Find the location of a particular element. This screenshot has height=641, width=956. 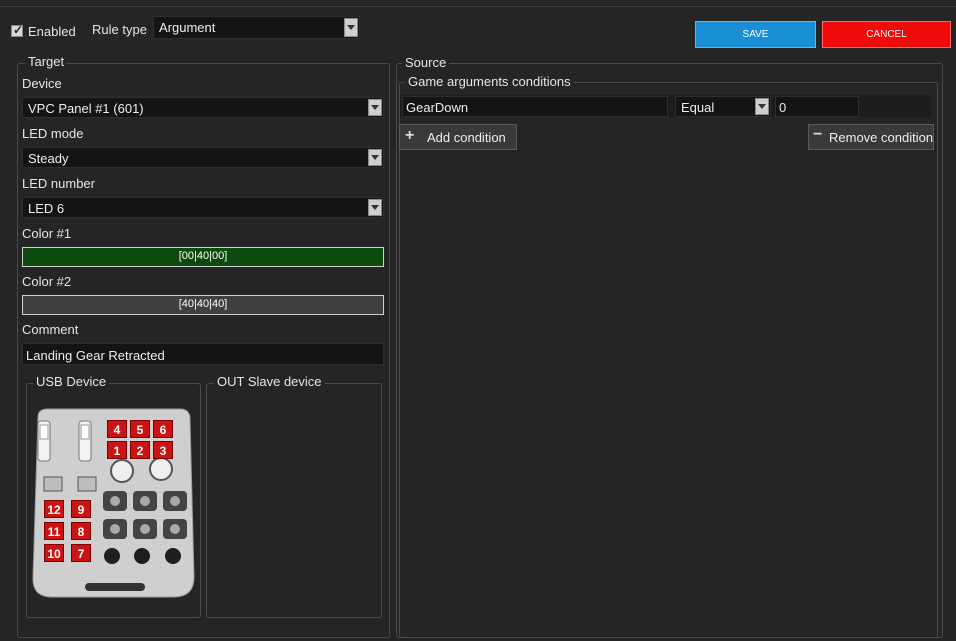

color2-label: Color #2 is located at coordinates (47, 281).